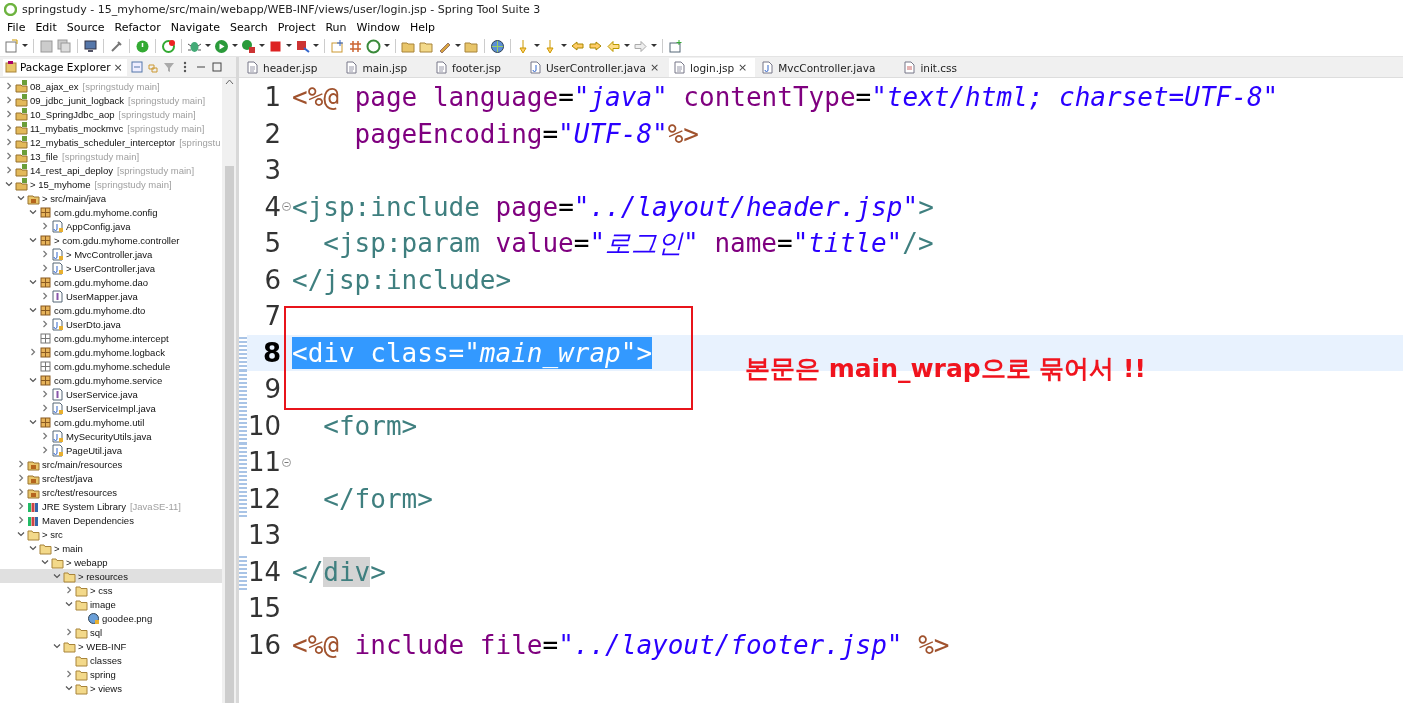 The image size is (1403, 703). I want to click on scrollbar-thumb, so click(229, 434).